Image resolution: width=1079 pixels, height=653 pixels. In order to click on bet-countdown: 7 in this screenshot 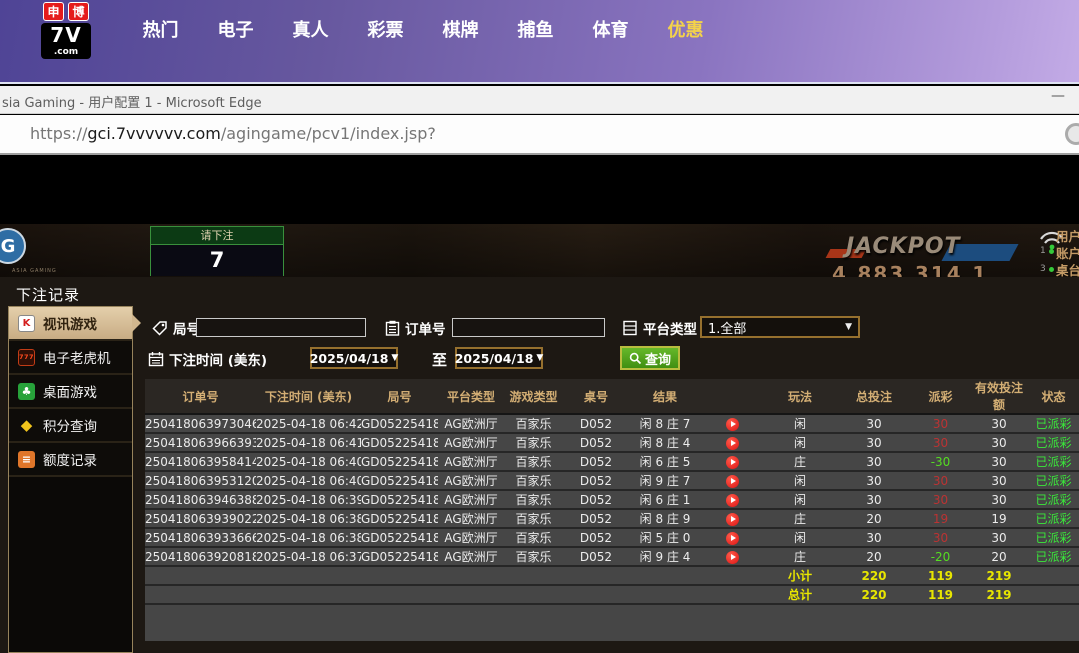, I will do `click(217, 260)`.